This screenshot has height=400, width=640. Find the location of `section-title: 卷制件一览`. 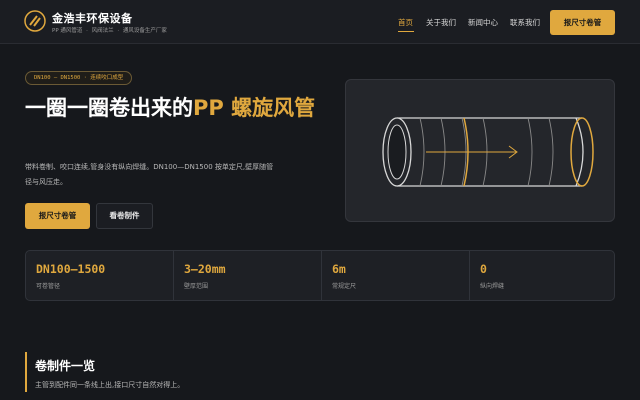

section-title: 卷制件一览 is located at coordinates (65, 366).